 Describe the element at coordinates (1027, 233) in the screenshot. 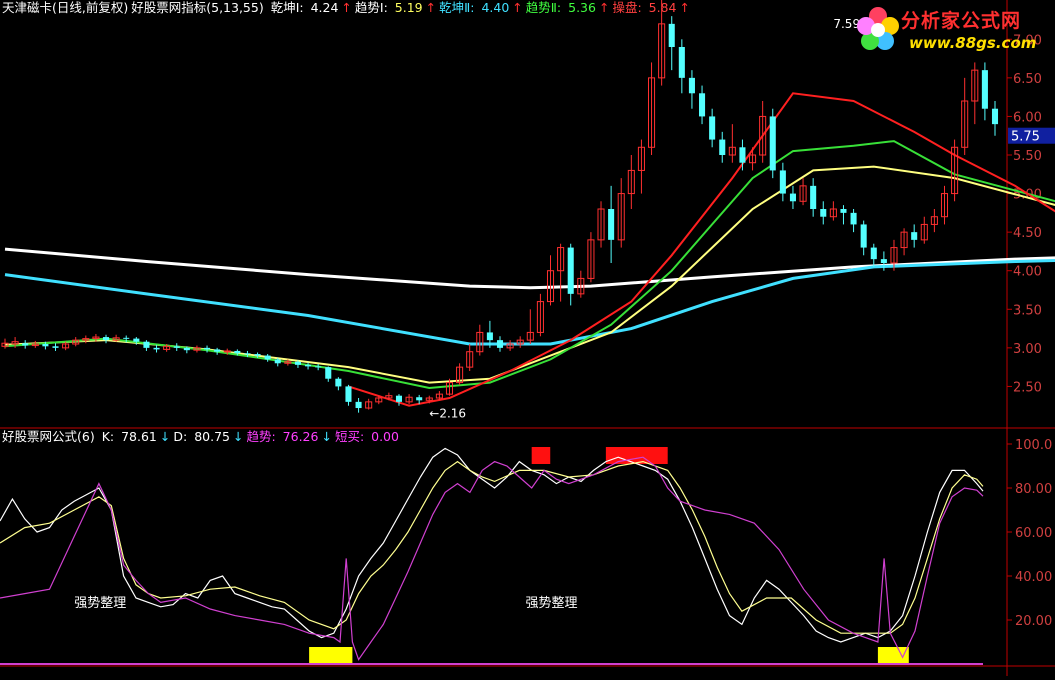

I see `main-ytick-label: 4.50` at that location.